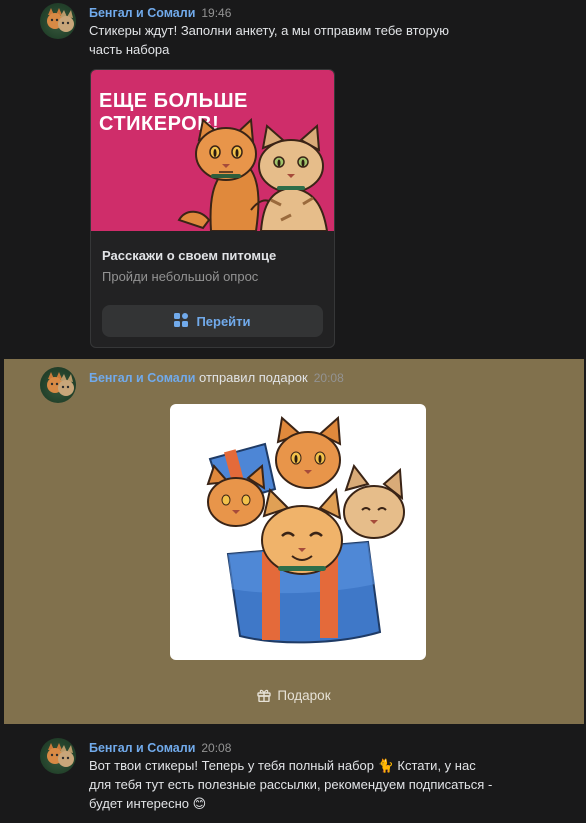 This screenshot has width=586, height=823. What do you see at coordinates (181, 321) in the screenshot?
I see `apps-icon` at bounding box center [181, 321].